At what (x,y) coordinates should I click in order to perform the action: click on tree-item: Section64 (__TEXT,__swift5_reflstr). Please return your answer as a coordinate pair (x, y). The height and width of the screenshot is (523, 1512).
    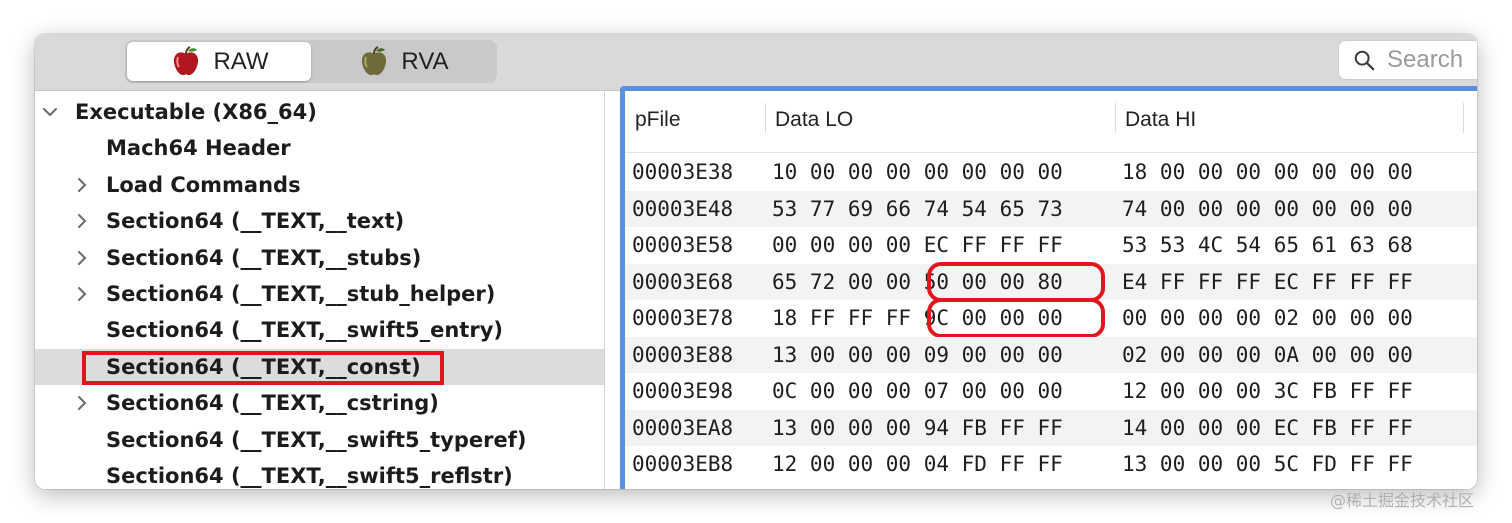
    Looking at the image, I should click on (319, 473).